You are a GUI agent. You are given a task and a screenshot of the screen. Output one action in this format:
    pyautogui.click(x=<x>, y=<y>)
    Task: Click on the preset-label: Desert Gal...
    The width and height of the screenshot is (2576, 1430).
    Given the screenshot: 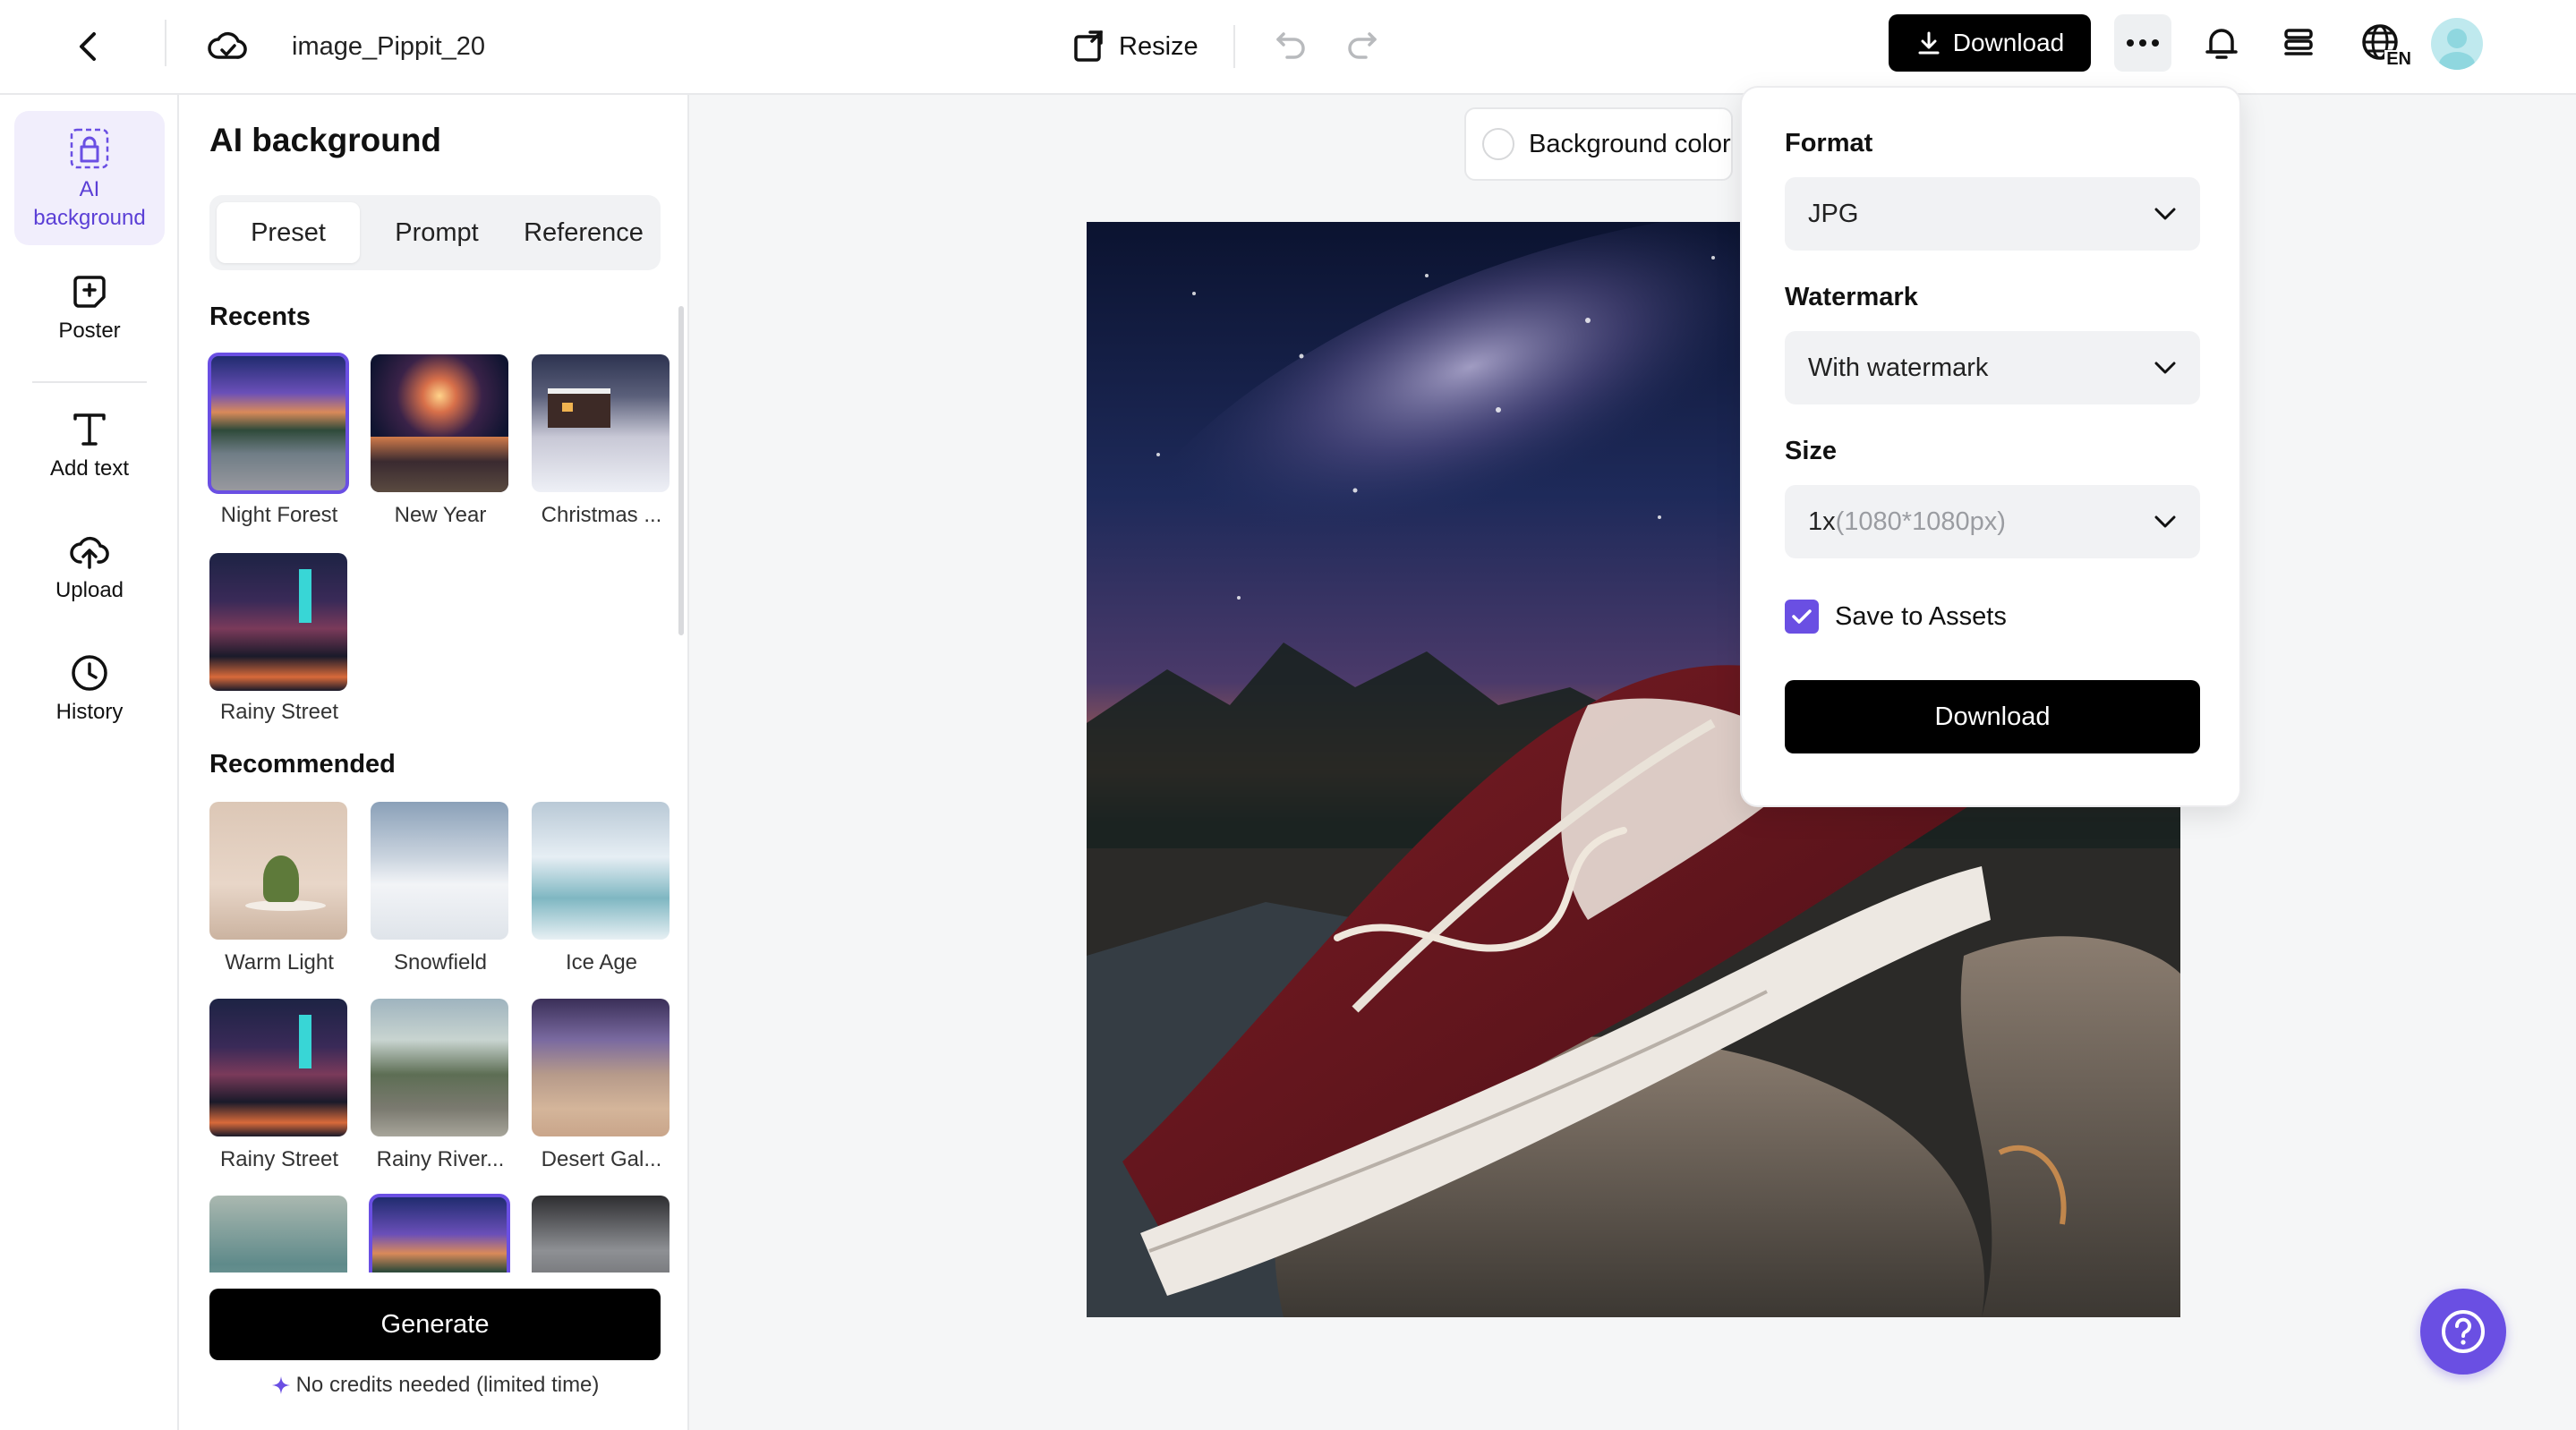 What is the action you would take?
    pyautogui.click(x=601, y=1159)
    